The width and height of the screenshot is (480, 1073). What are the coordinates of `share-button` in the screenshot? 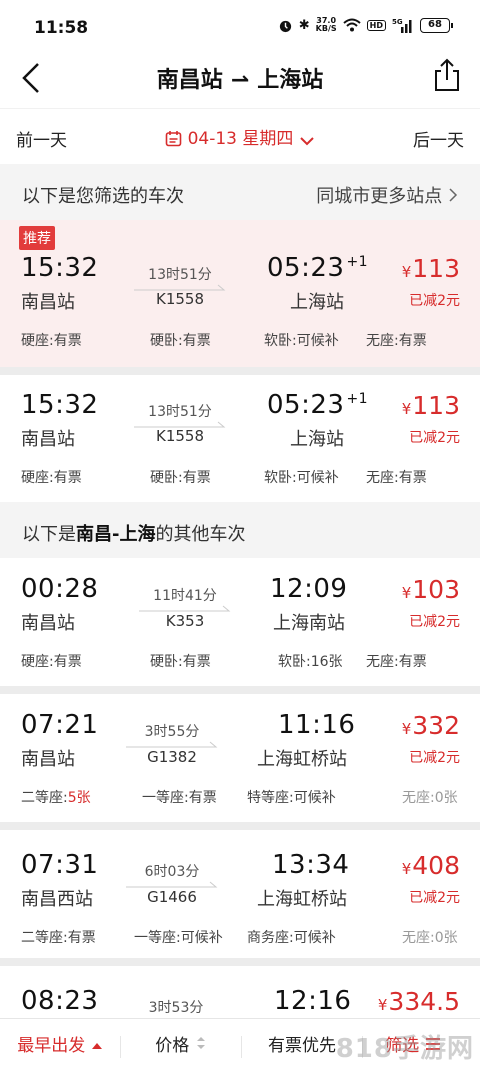 It's located at (447, 75).